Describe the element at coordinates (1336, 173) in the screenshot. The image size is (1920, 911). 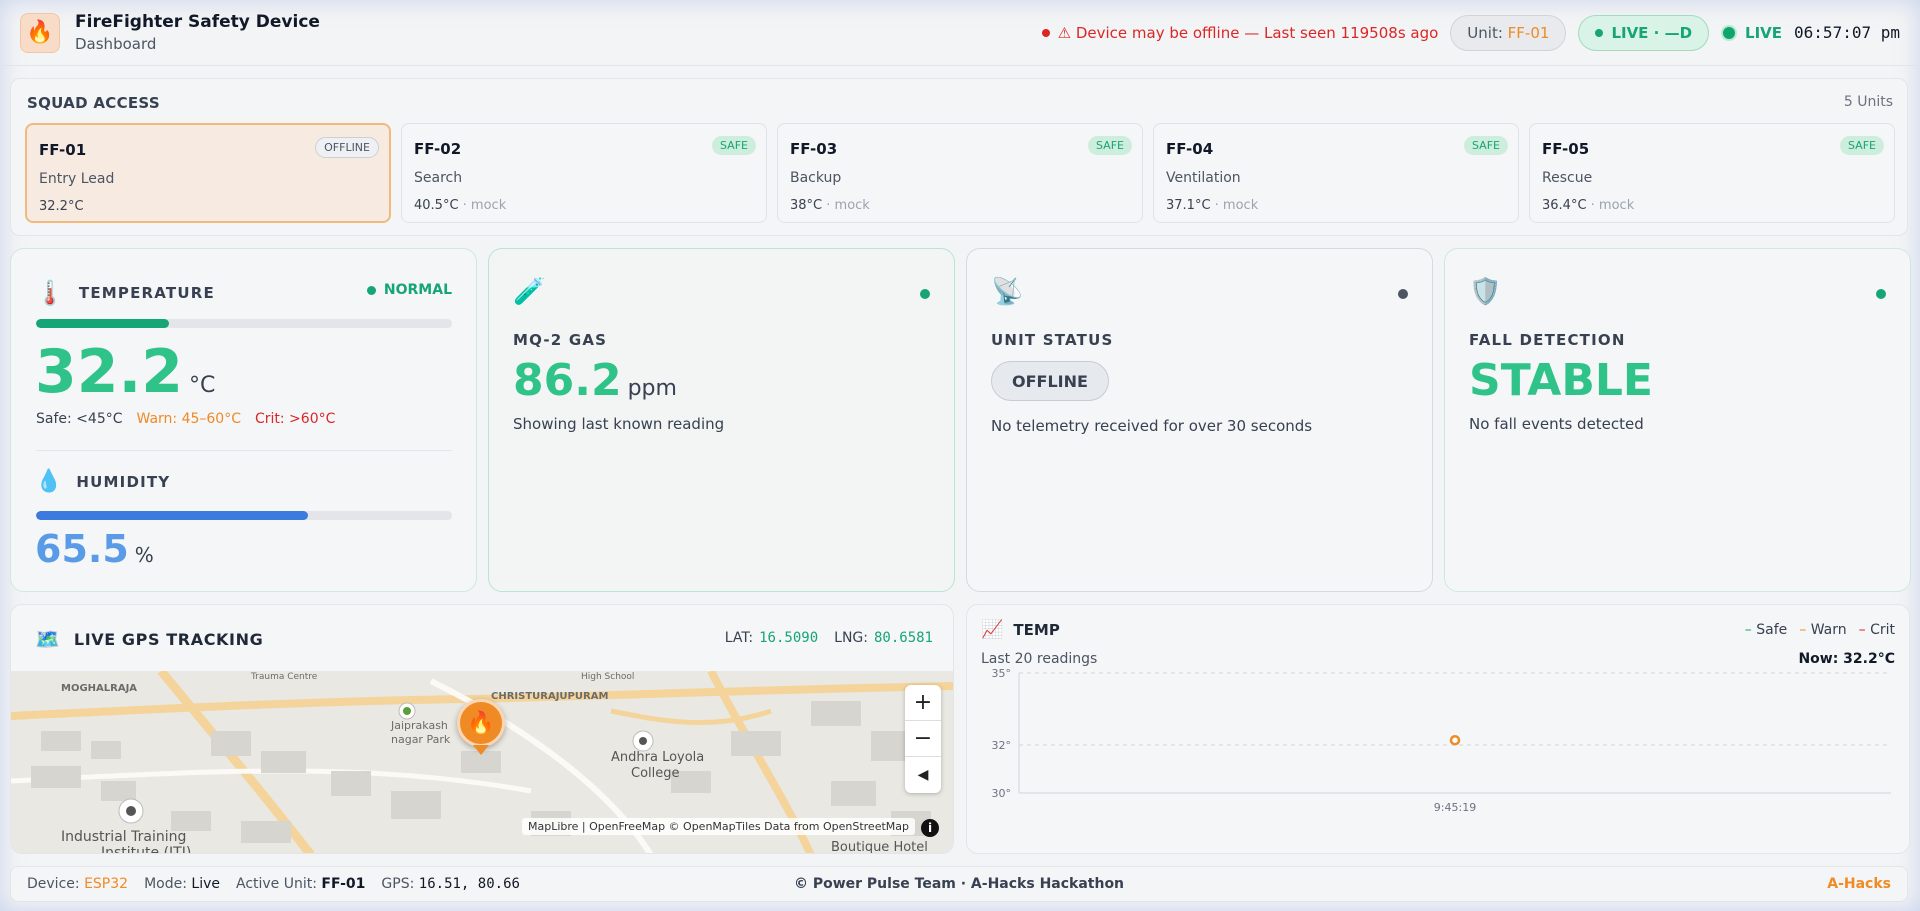
I see `unit-card-ff-04: FF-04 SAFE Ventilation 37.1°C · mock` at that location.